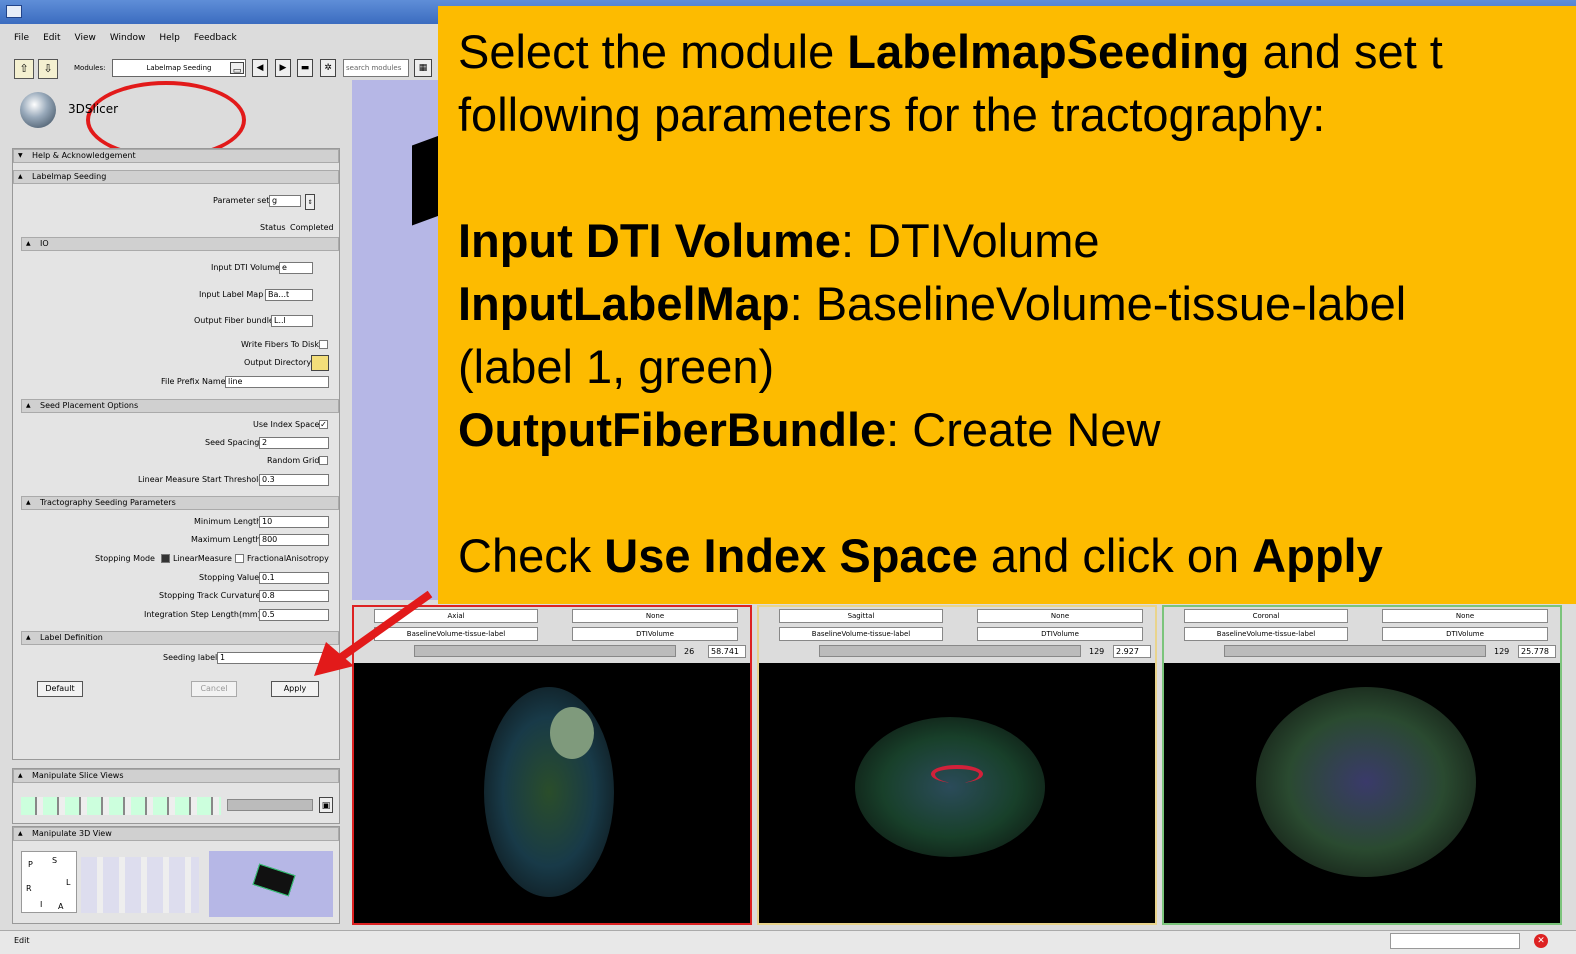  What do you see at coordinates (180, 638) in the screenshot?
I see `label-definition-header: Label Definition` at bounding box center [180, 638].